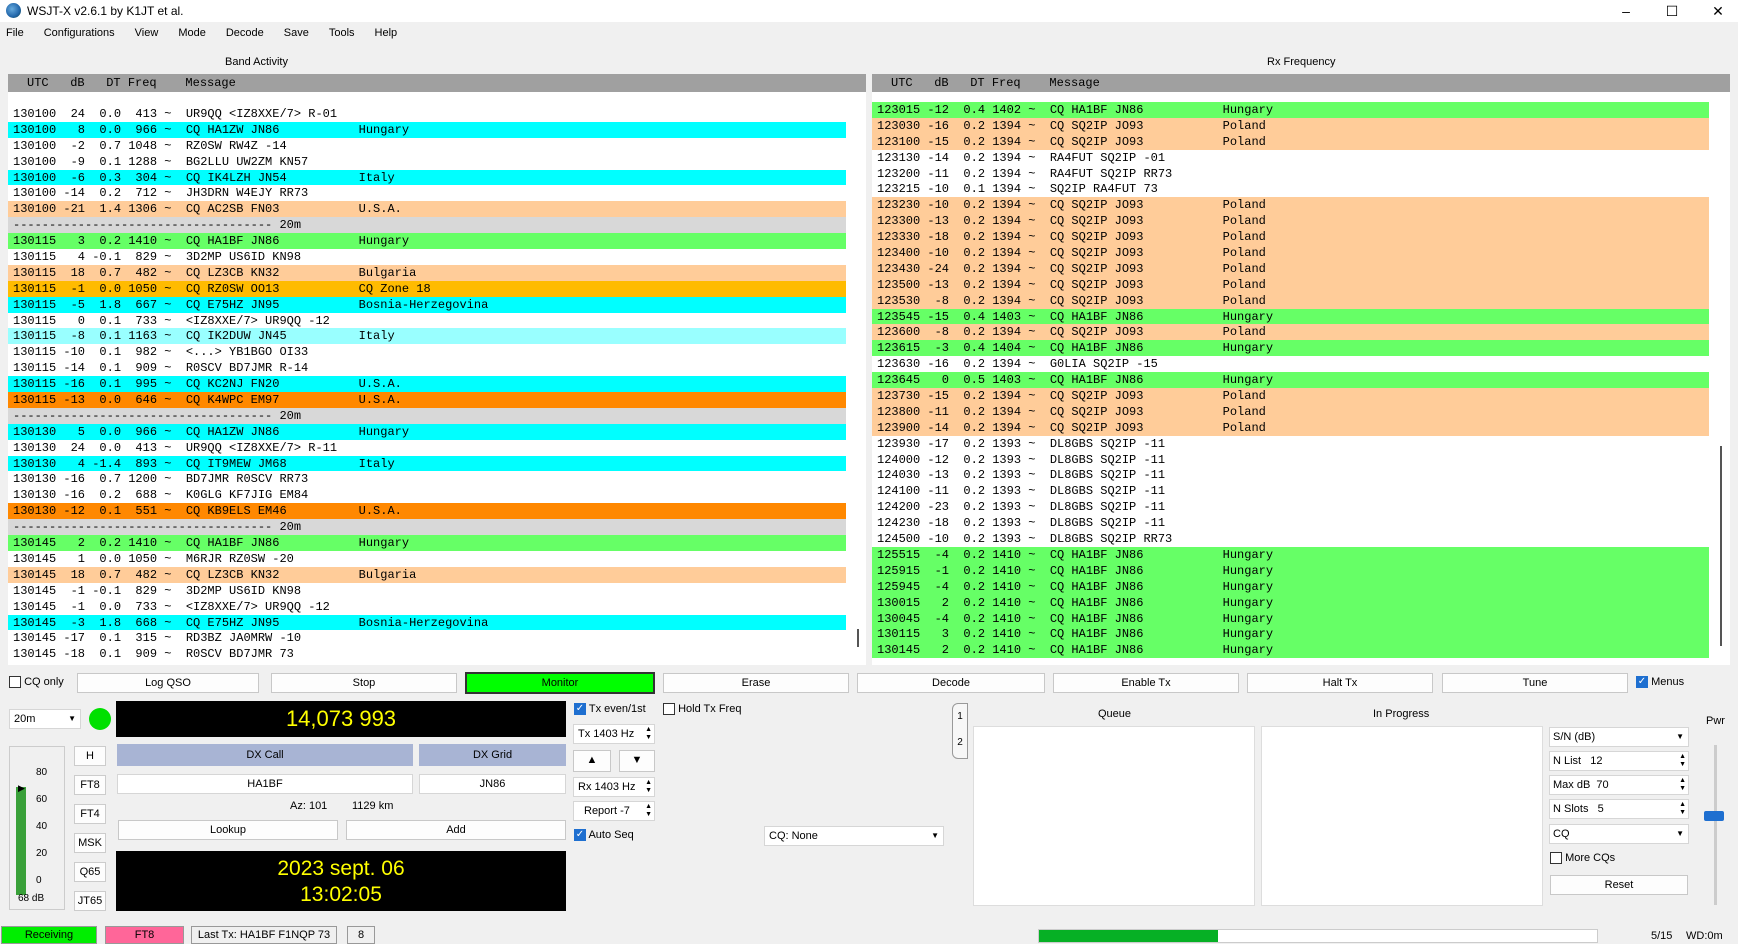  I want to click on decode-row: 130100 8 0.0 966 ~ CQ HA1ZW JN86 Hungary, so click(427, 129).